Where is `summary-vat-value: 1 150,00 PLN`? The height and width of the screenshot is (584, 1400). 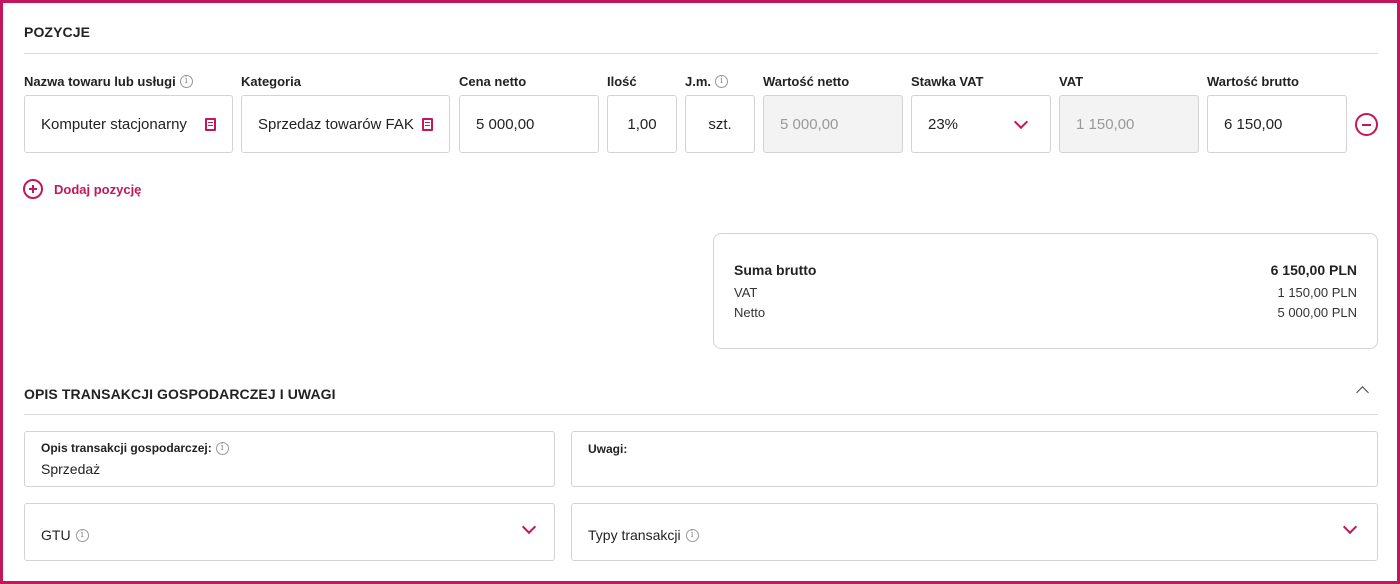
summary-vat-value: 1 150,00 PLN is located at coordinates (1317, 292).